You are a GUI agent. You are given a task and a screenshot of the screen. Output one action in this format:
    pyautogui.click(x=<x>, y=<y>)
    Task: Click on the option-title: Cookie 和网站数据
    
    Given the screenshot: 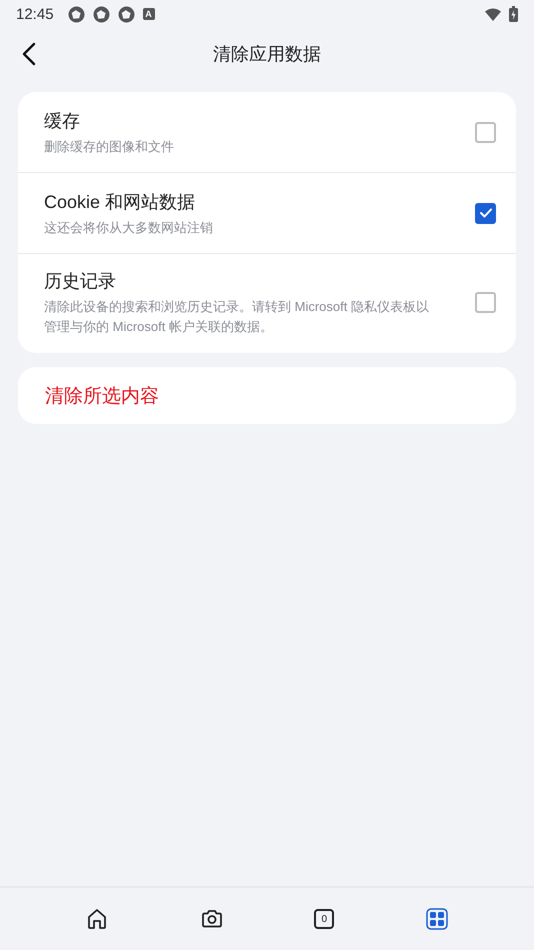 What is the action you would take?
    pyautogui.click(x=120, y=202)
    